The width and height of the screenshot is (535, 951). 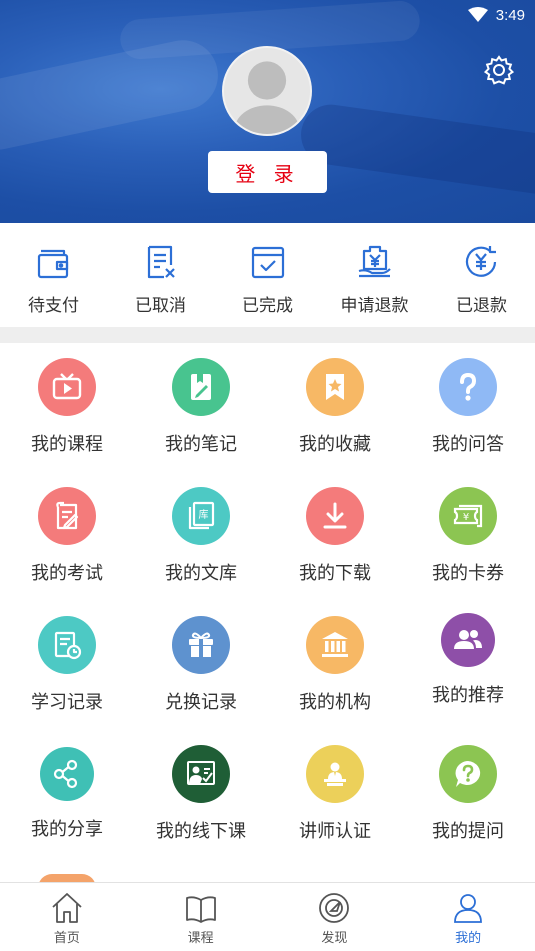 What do you see at coordinates (201, 387) in the screenshot?
I see `notebook-icon` at bounding box center [201, 387].